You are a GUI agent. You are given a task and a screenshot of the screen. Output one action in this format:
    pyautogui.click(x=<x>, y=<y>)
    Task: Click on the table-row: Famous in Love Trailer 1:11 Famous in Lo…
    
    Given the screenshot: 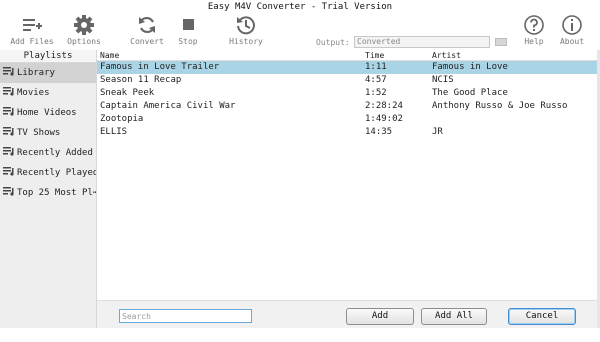 What is the action you would take?
    pyautogui.click(x=348, y=67)
    